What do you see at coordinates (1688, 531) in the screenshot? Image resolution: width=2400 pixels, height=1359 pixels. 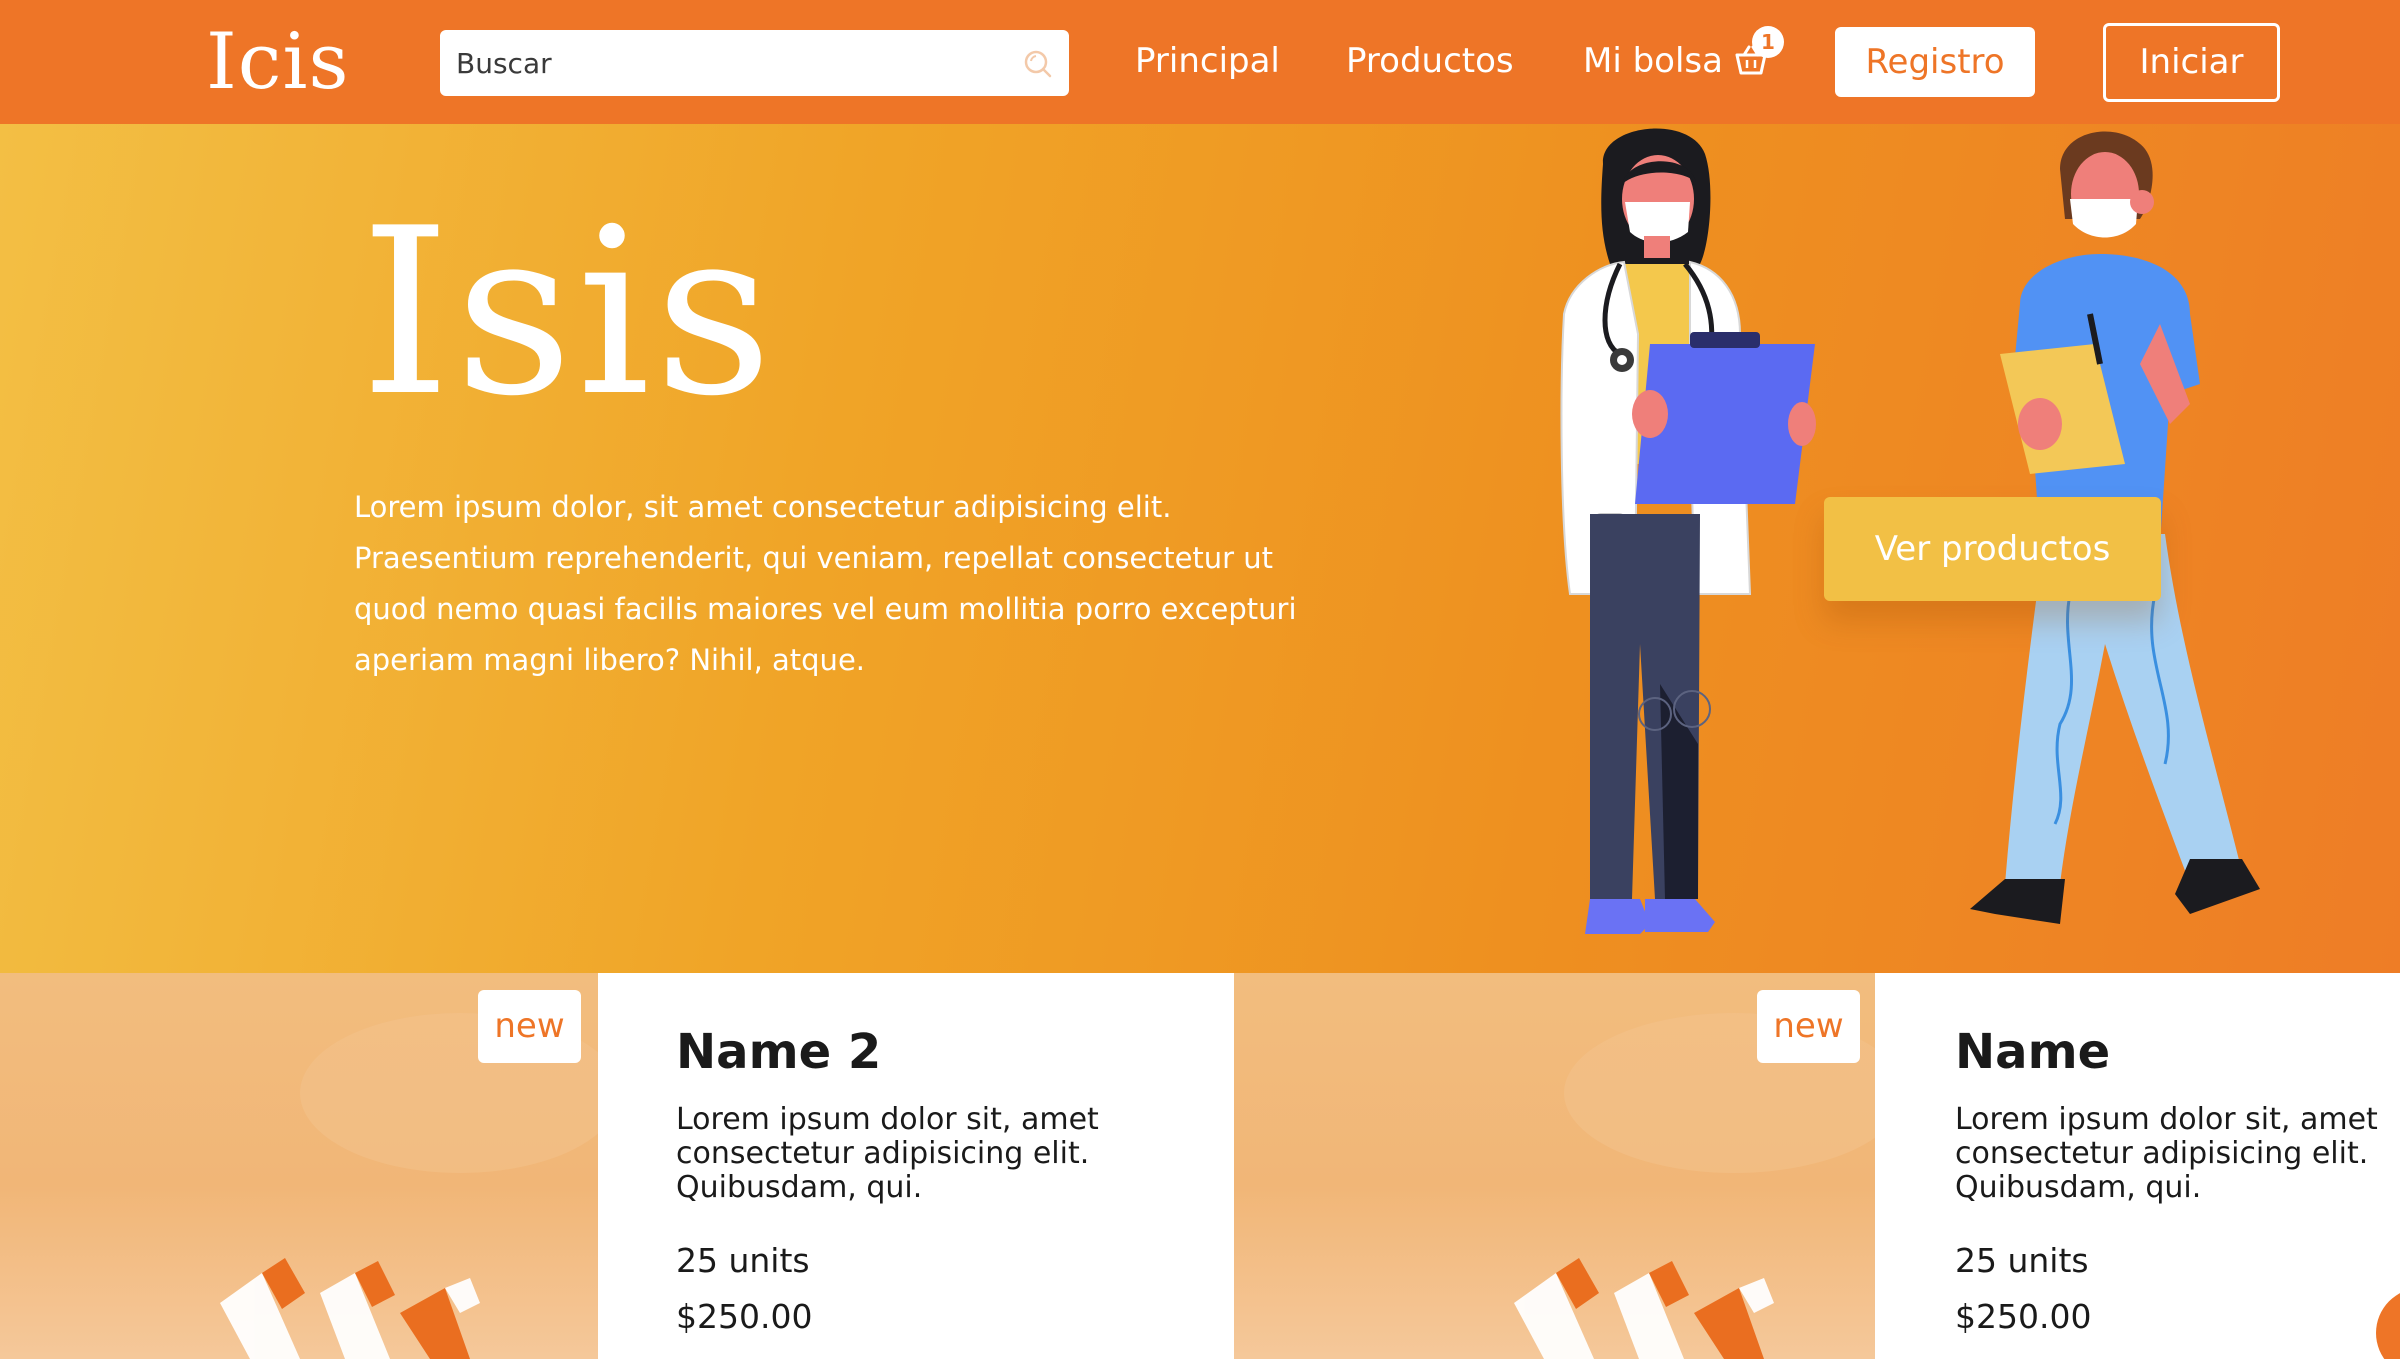 I see `doctor-figure` at bounding box center [1688, 531].